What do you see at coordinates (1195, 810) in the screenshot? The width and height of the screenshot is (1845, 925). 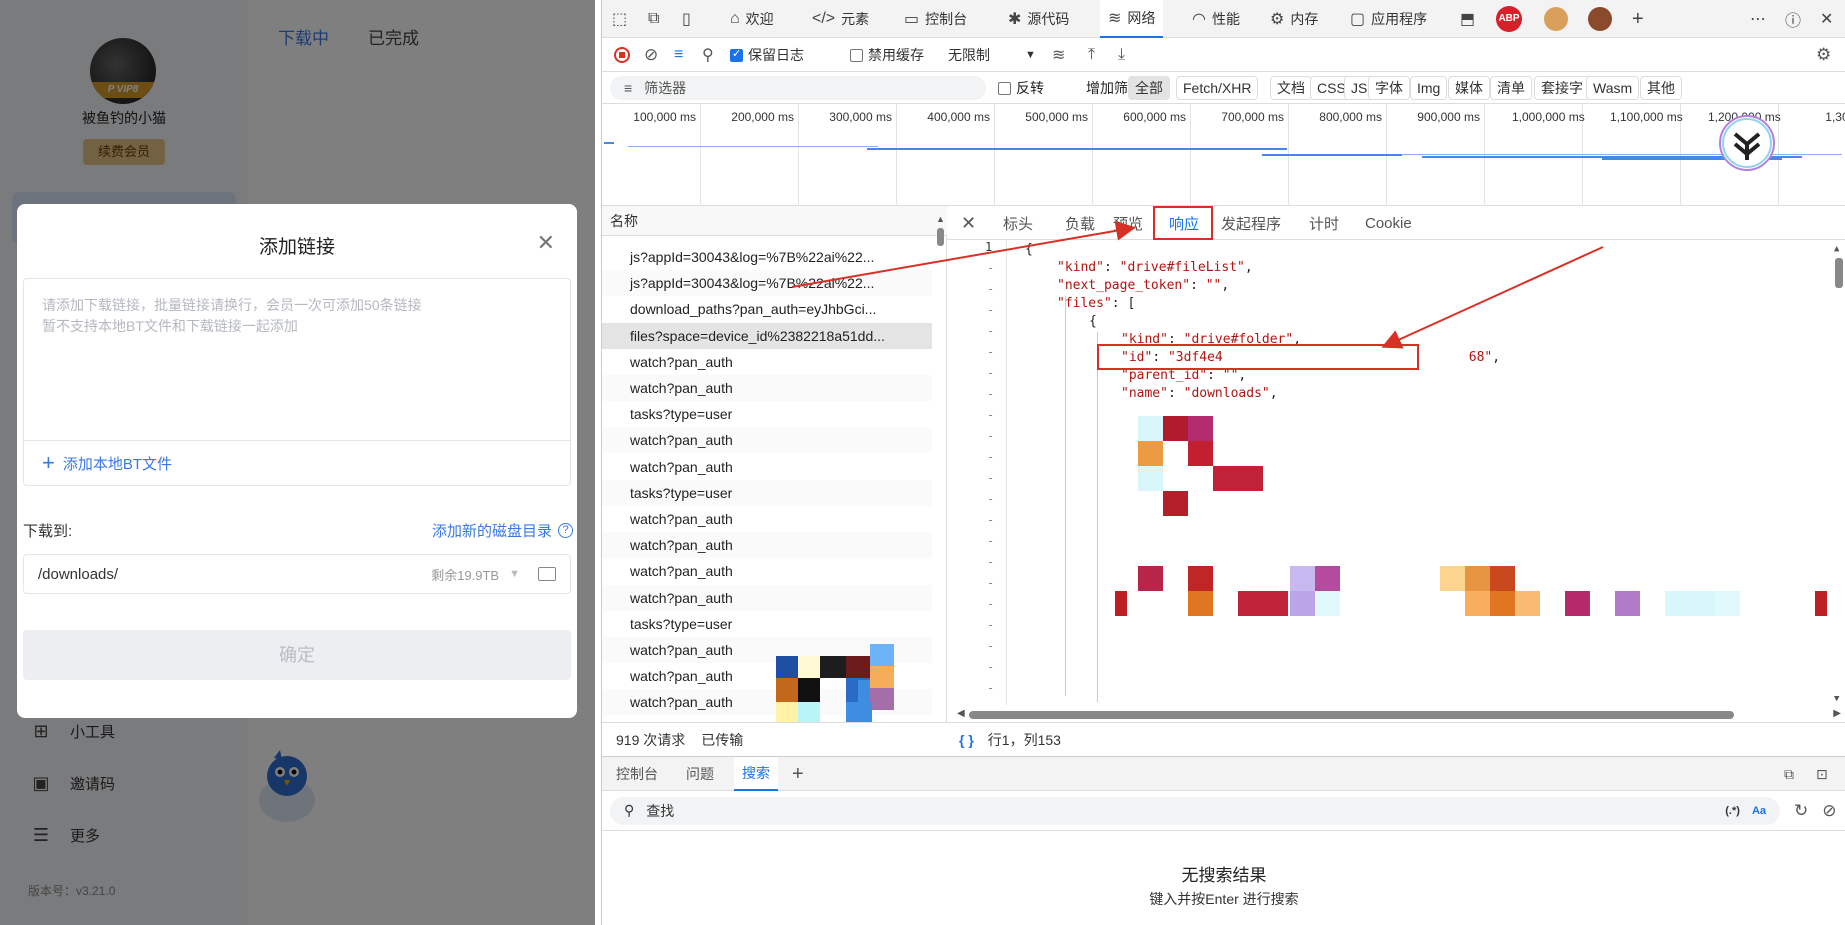 I see `search-input: ⚲ 查找 (.*) Aa` at bounding box center [1195, 810].